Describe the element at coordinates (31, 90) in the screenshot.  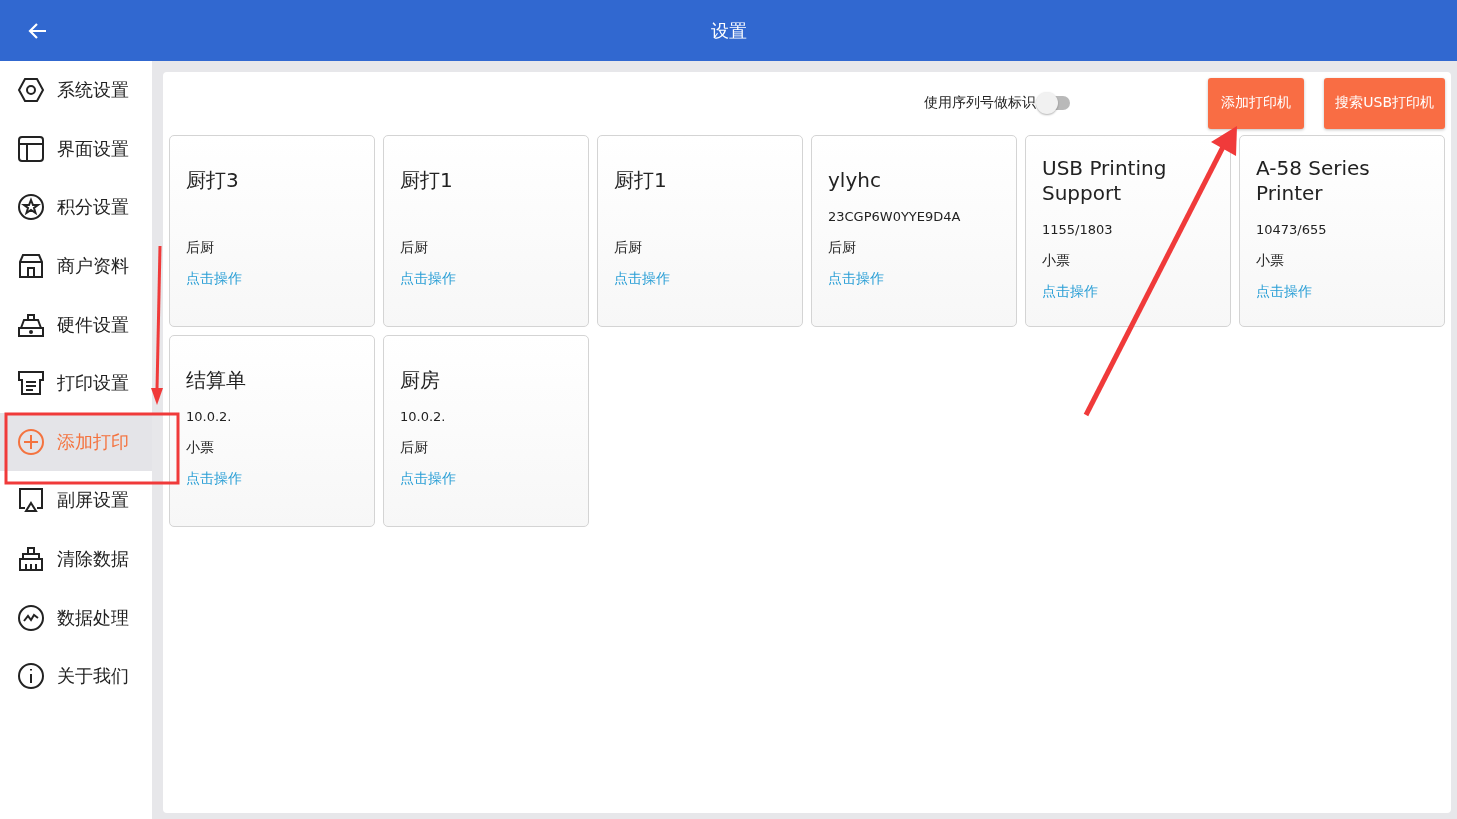
I see `hexagon-icon` at that location.